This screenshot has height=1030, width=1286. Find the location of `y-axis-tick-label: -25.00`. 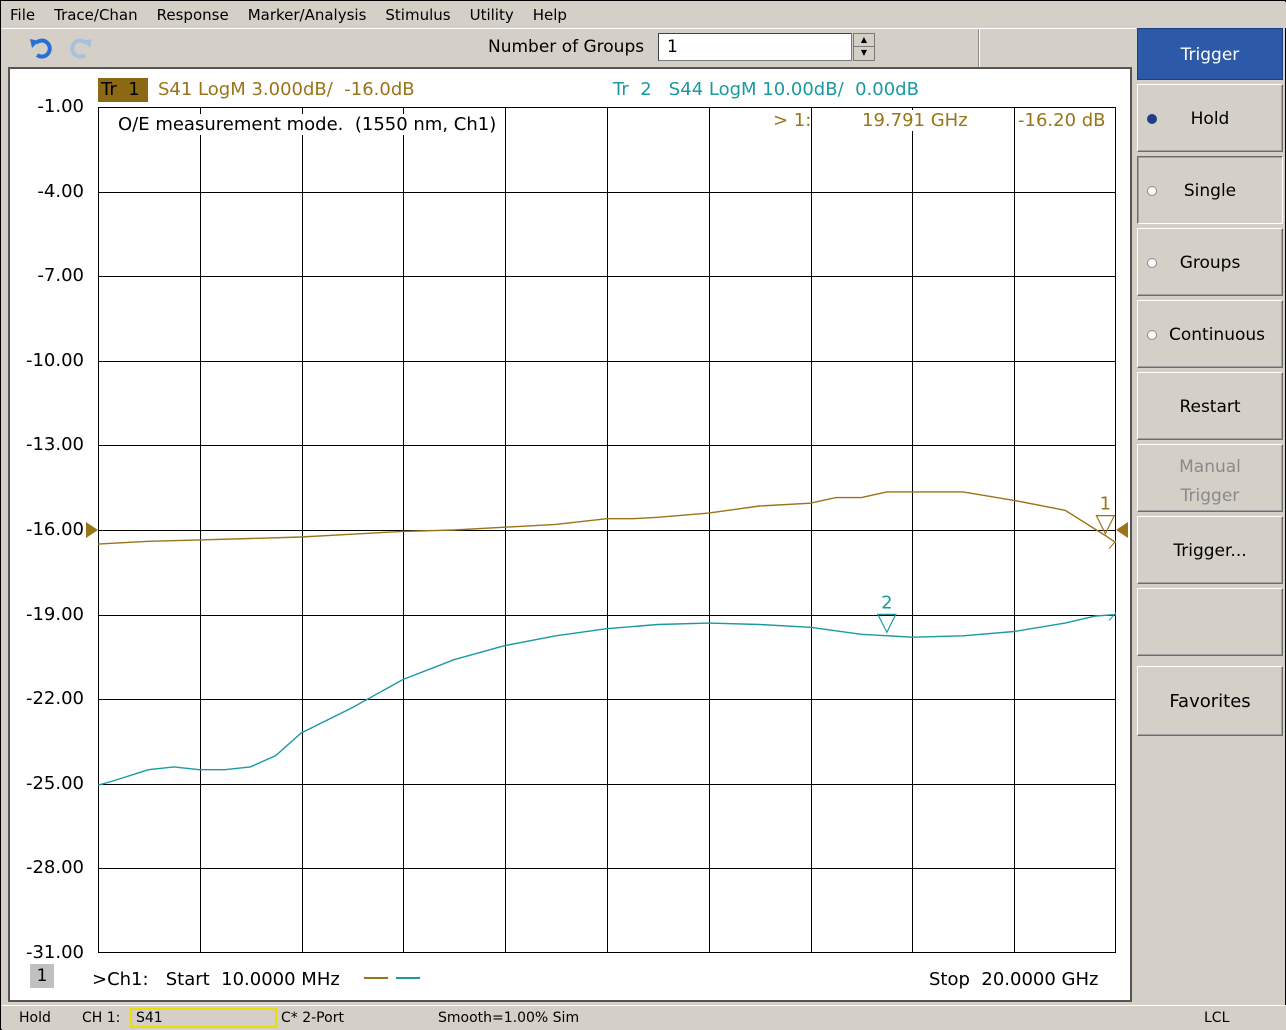

y-axis-tick-label: -25.00 is located at coordinates (54, 783).